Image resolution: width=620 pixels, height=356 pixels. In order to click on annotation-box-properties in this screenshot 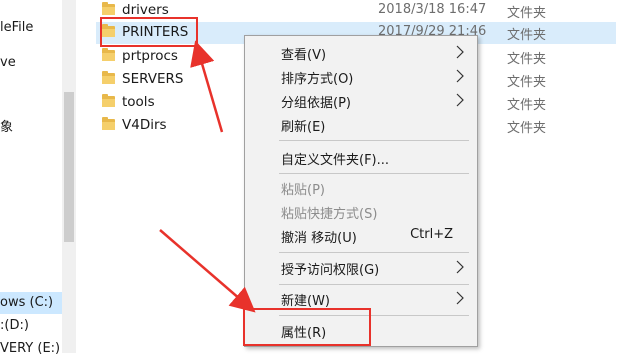, I will do `click(307, 327)`.